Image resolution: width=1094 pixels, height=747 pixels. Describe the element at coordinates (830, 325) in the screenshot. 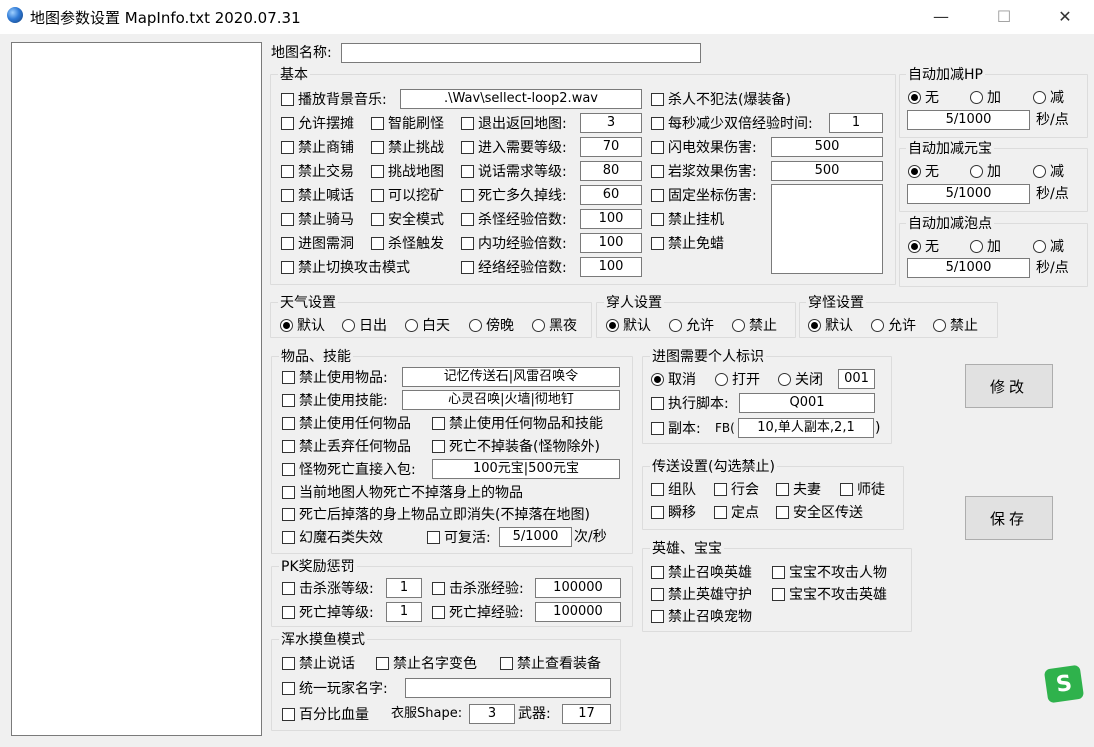

I see `pass-monster-default-radio: 默认` at that location.